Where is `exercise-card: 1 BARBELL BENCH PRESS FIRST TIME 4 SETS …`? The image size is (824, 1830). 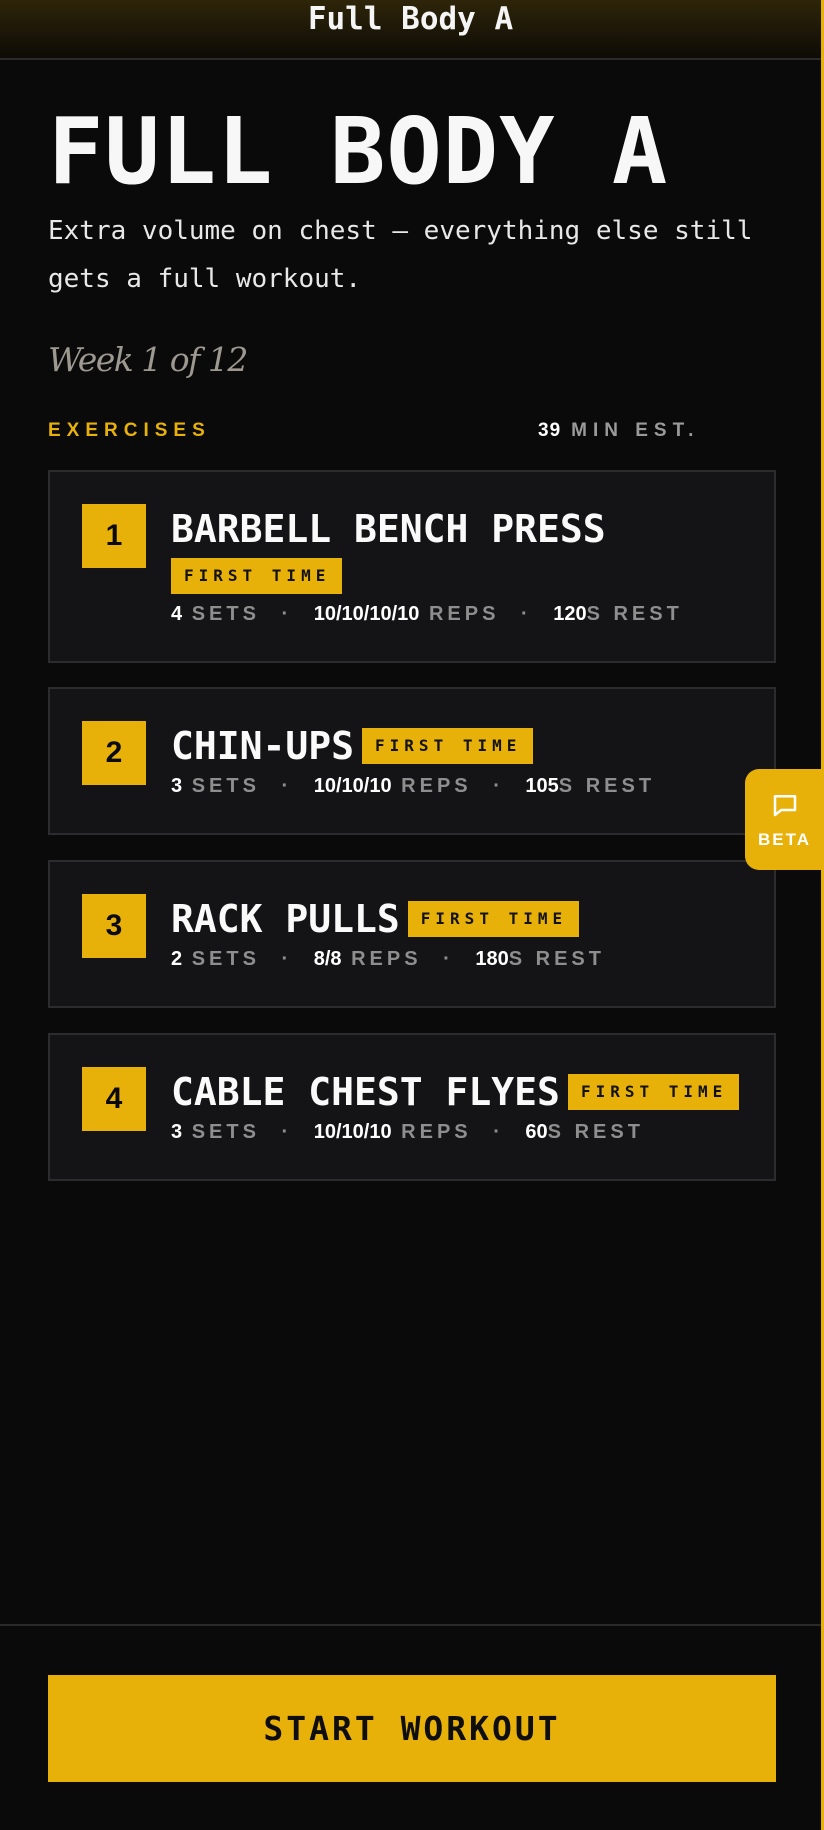
exercise-card: 1 BARBELL BENCH PRESS FIRST TIME 4 SETS … is located at coordinates (412, 566).